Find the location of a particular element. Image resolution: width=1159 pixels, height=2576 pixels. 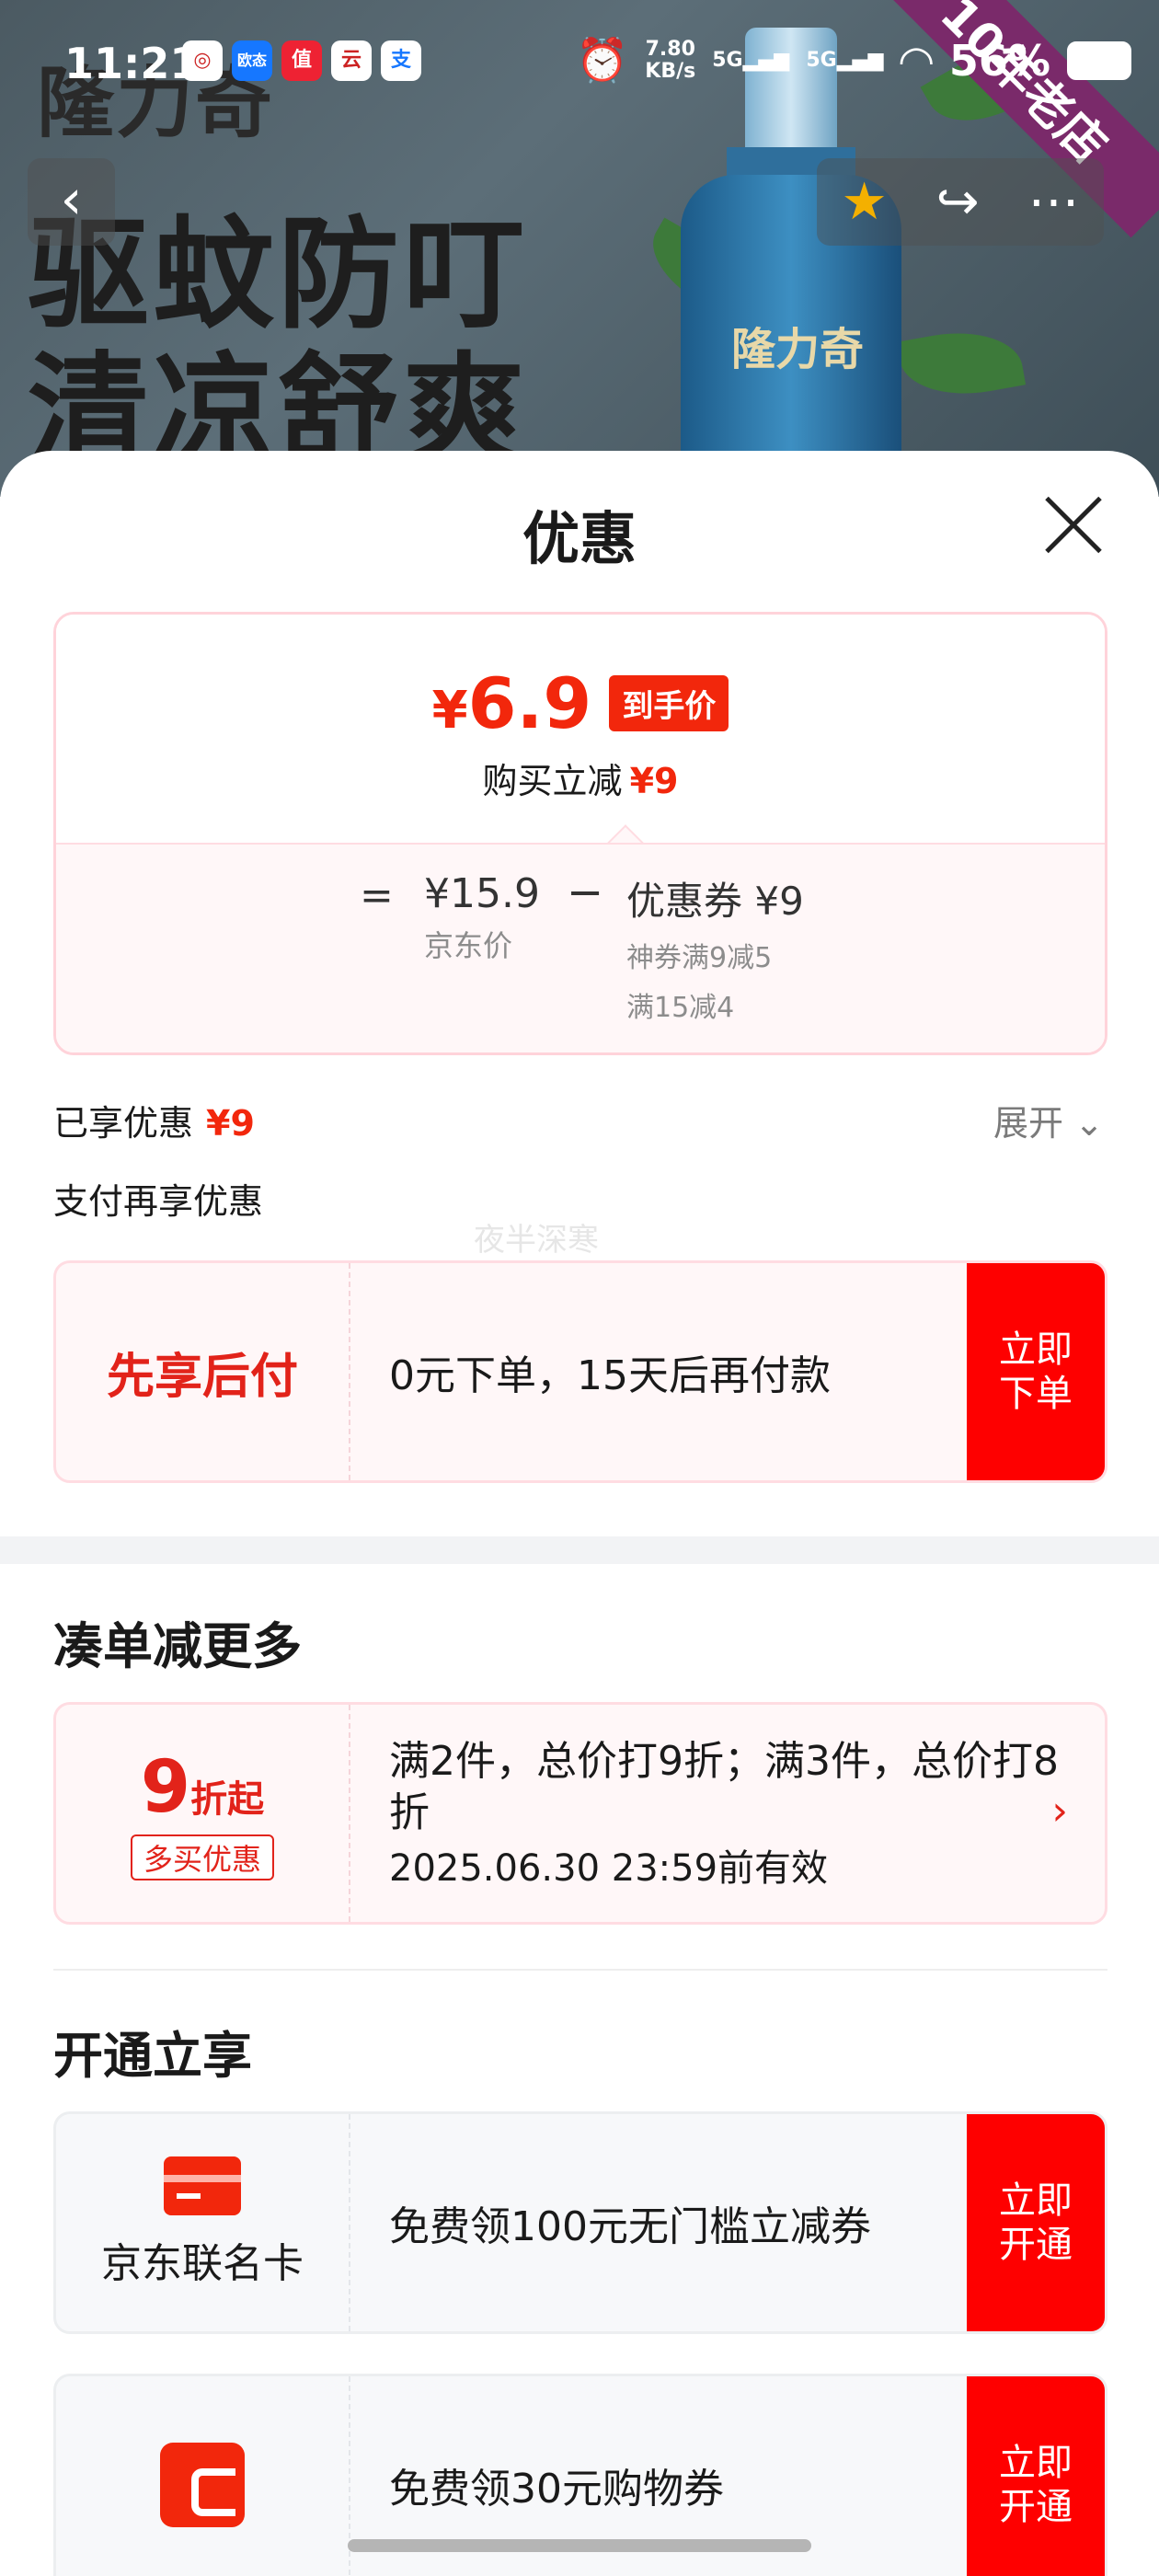

favorite-star-icon: ★ is located at coordinates (864, 202).